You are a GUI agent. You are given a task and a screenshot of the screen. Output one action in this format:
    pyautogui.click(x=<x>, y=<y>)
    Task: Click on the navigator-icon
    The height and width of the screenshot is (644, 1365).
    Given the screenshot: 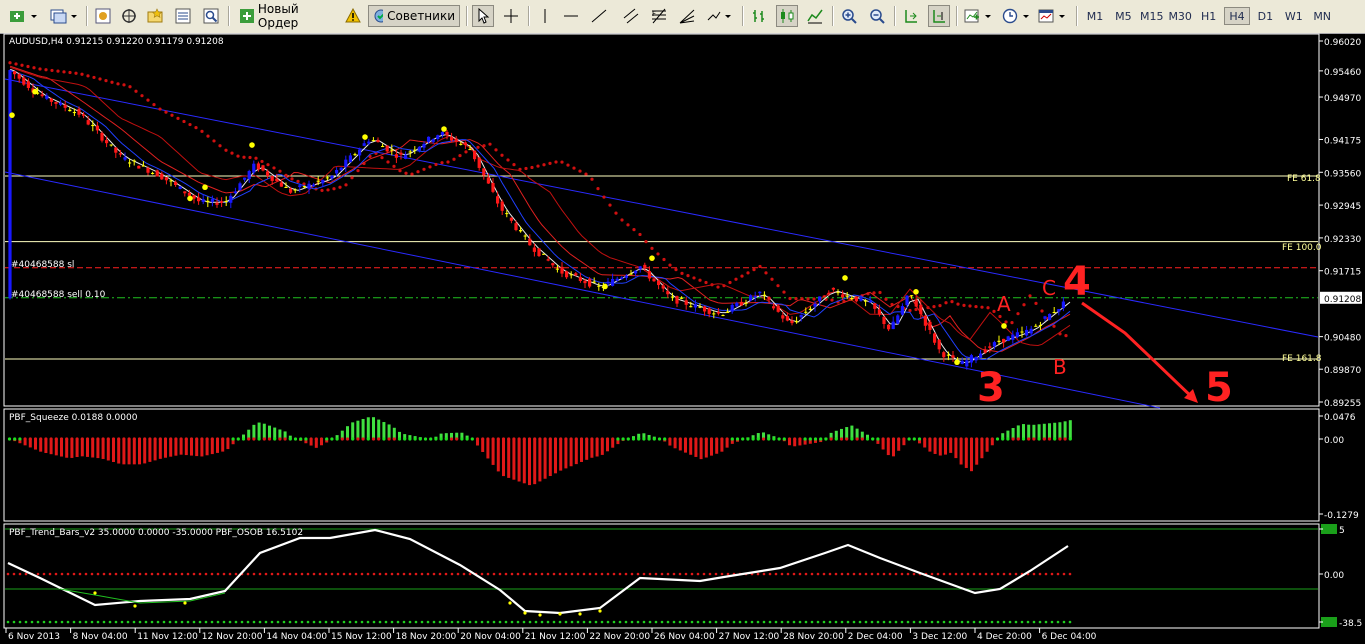 What is the action you would take?
    pyautogui.click(x=129, y=16)
    